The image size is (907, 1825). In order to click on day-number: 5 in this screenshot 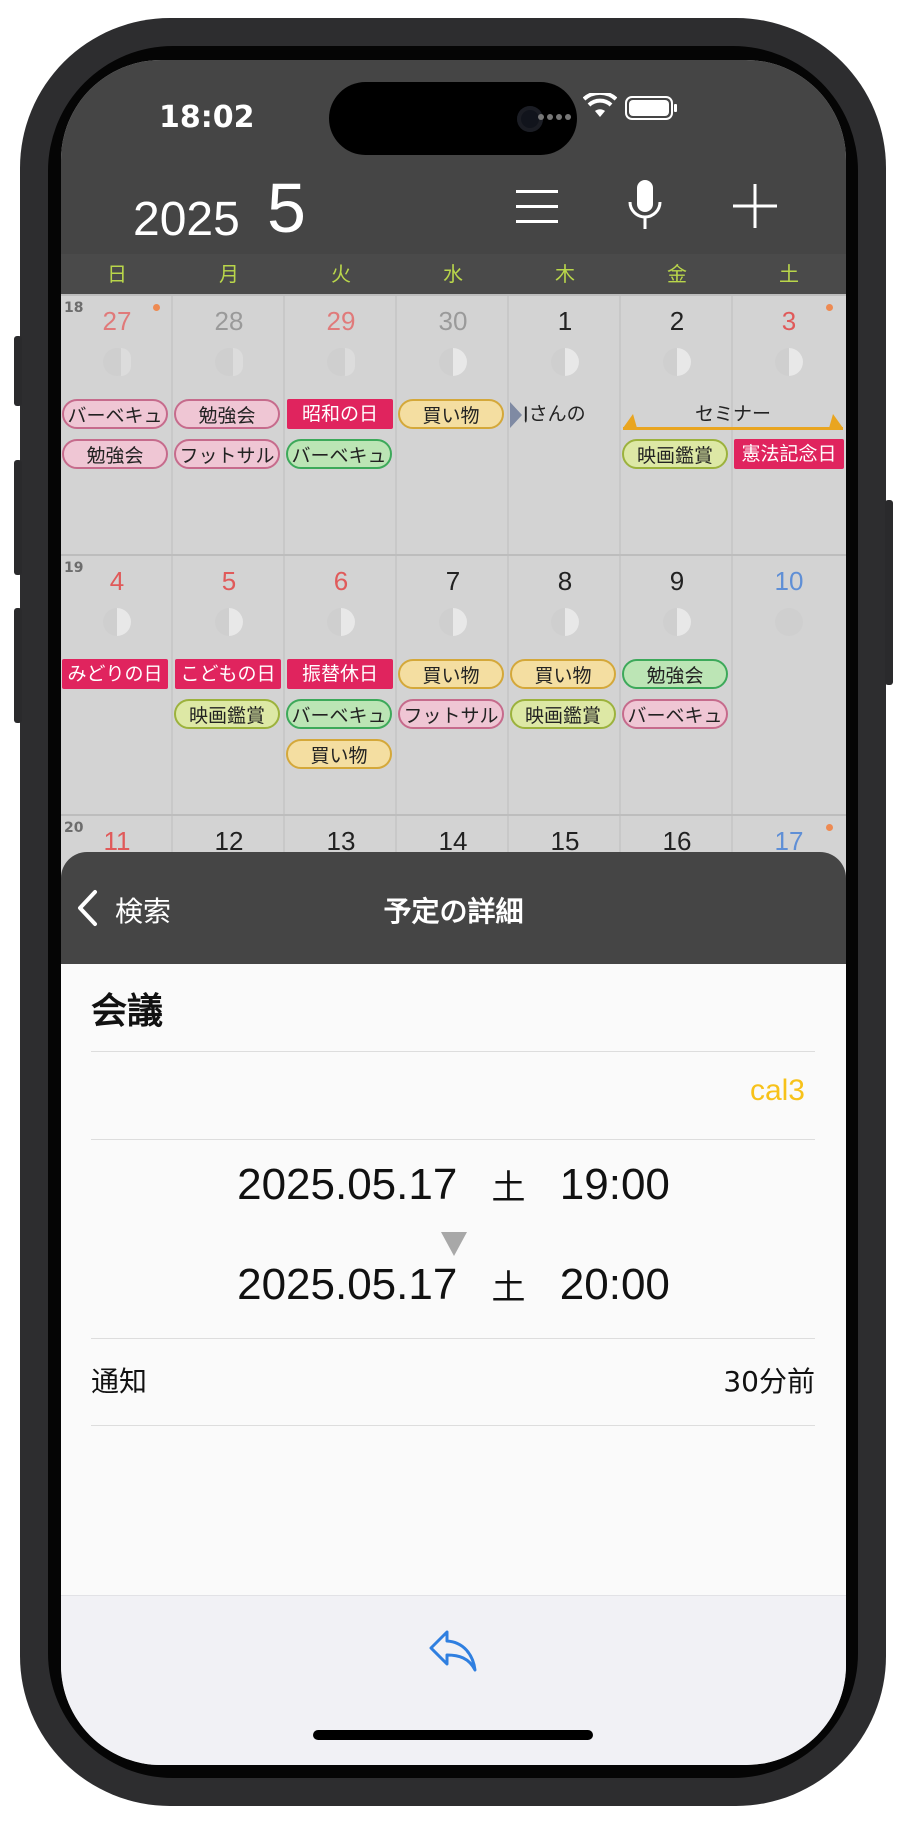, I will do `click(229, 581)`.